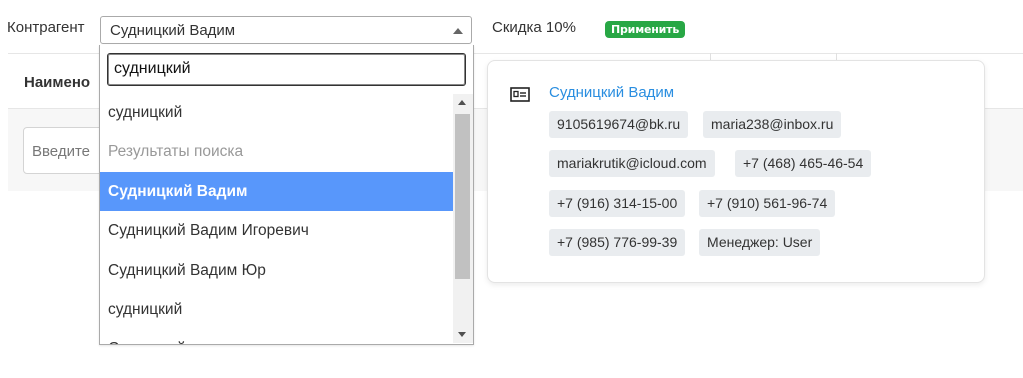 The width and height of the screenshot is (1023, 378). What do you see at coordinates (276, 191) in the screenshot?
I see `dropdown-option-highlighted: Судницкий Вадим` at bounding box center [276, 191].